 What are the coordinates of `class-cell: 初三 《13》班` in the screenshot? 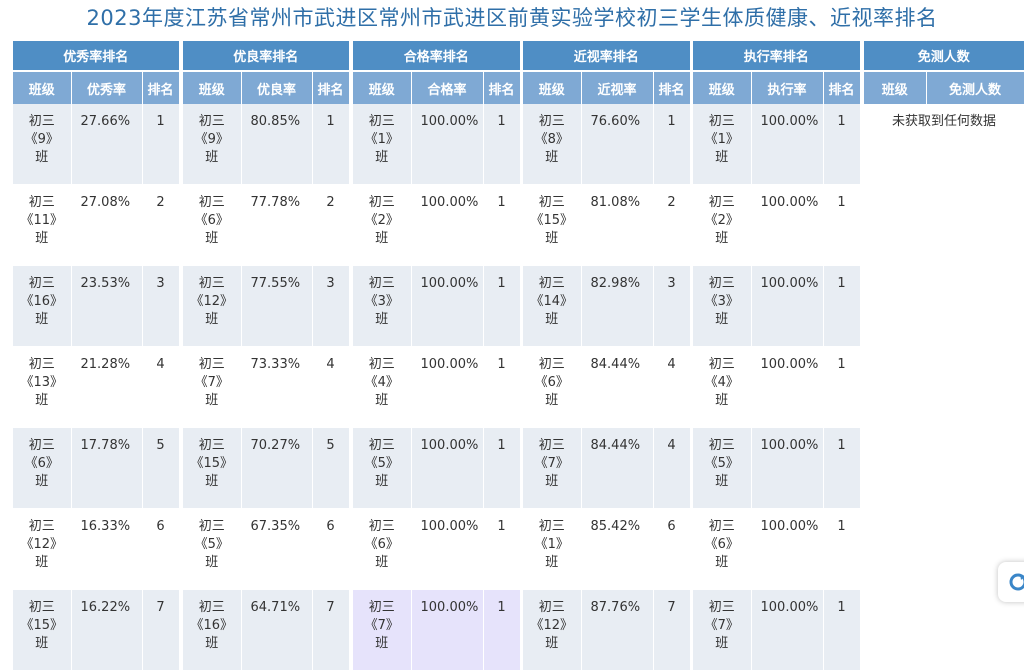 It's located at (42, 387).